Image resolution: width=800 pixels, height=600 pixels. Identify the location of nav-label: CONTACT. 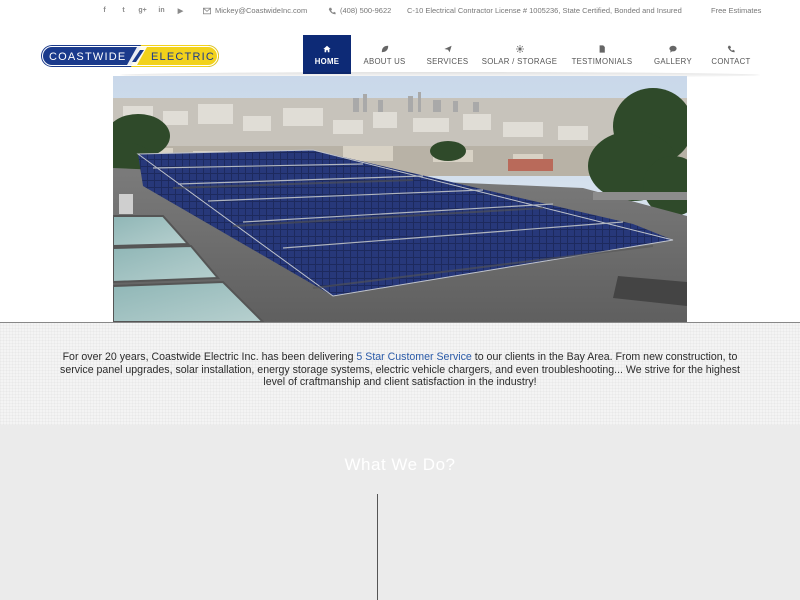
(731, 61).